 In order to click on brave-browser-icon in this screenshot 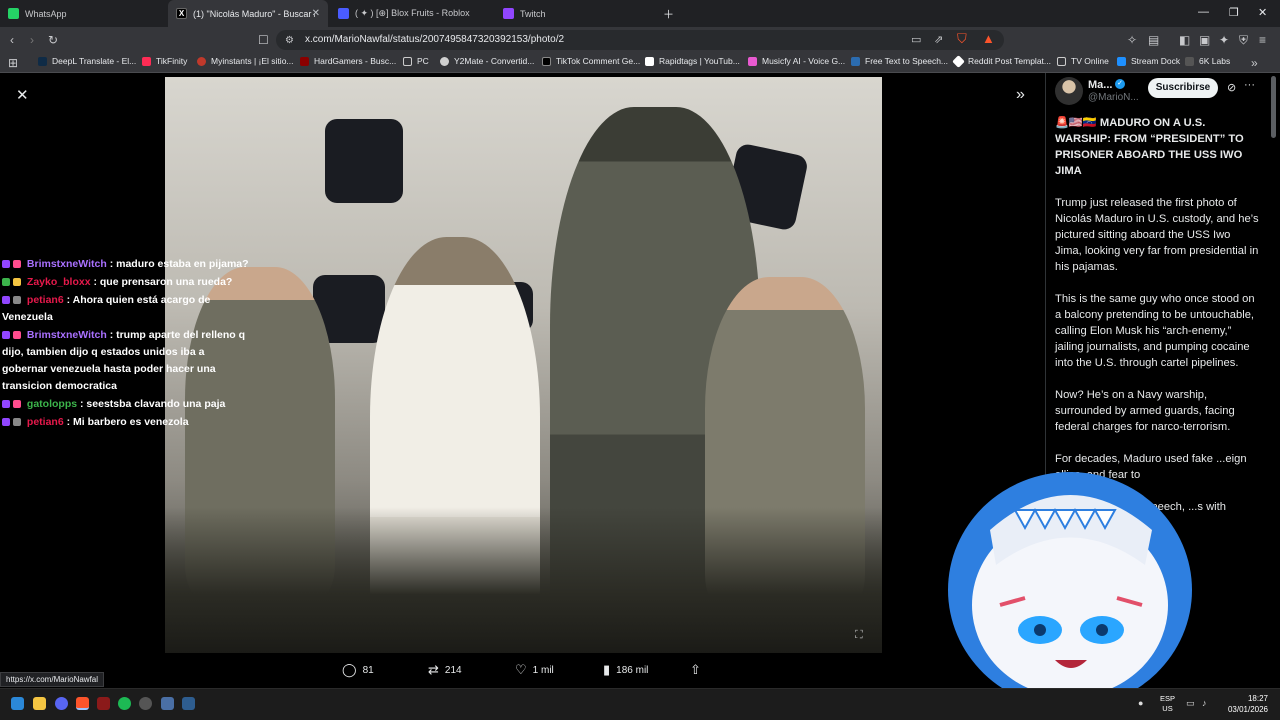, I will do `click(82, 703)`.